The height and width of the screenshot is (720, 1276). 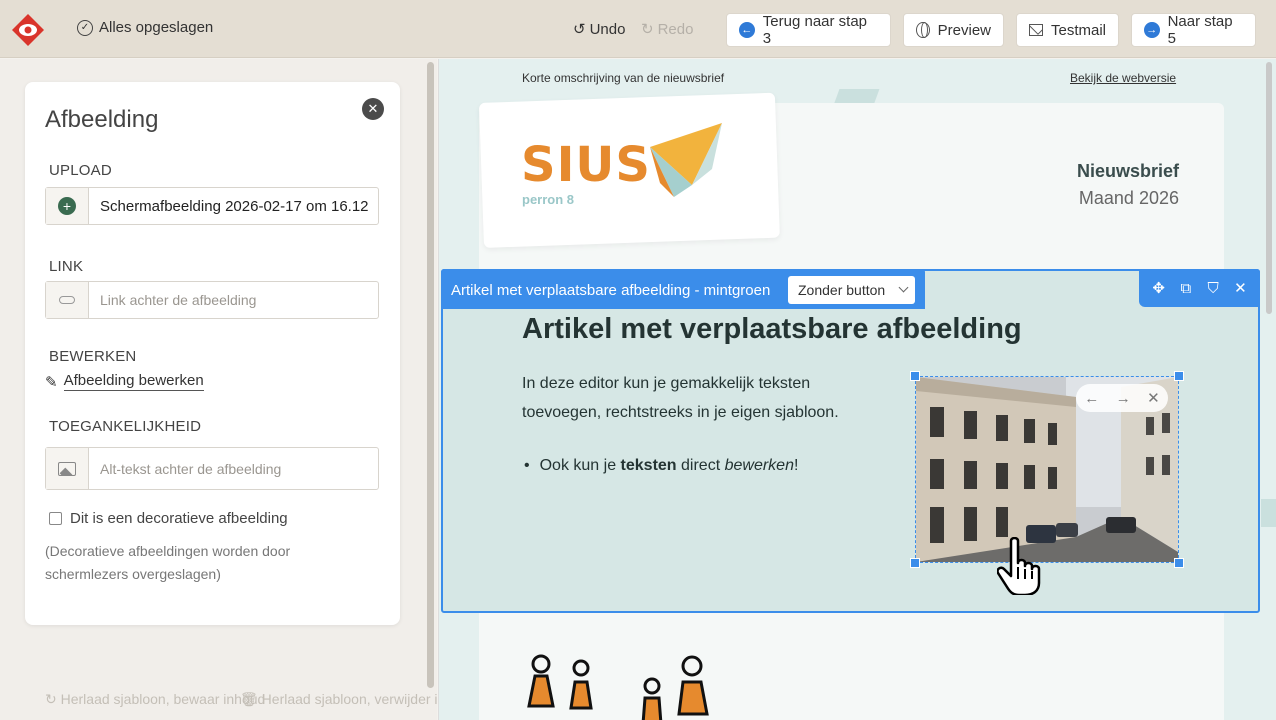 What do you see at coordinates (1078, 30) in the screenshot?
I see `testmail-label: Testmail` at bounding box center [1078, 30].